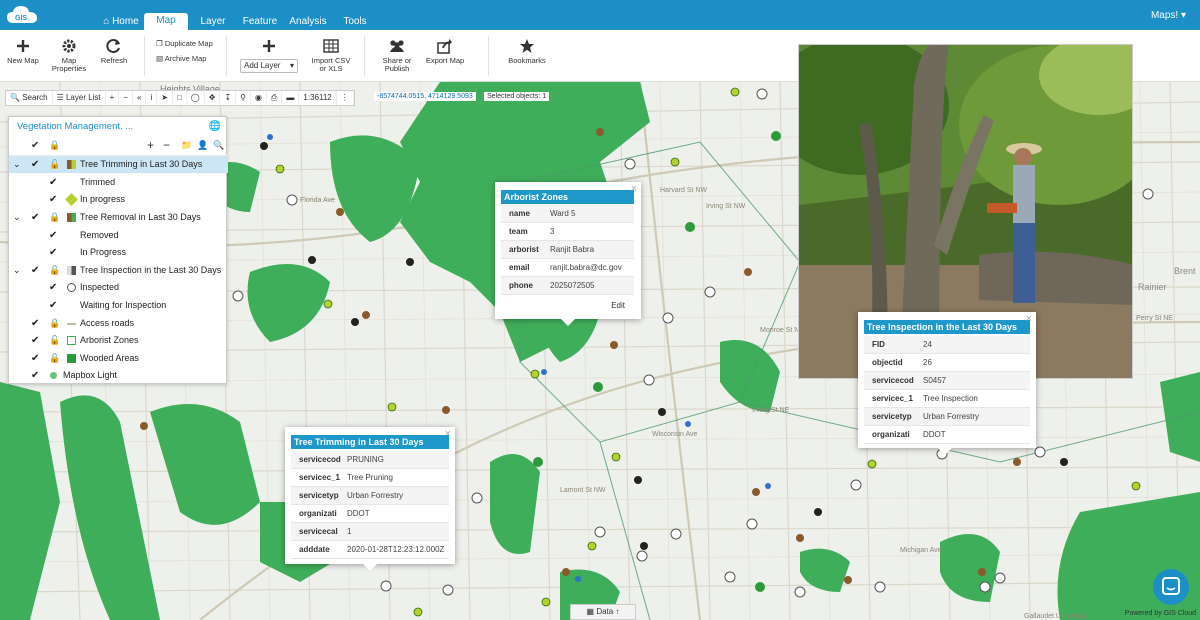 The width and height of the screenshot is (1200, 620). What do you see at coordinates (79, 98) in the screenshot?
I see `layer-list-button: ☰ Layer List` at bounding box center [79, 98].